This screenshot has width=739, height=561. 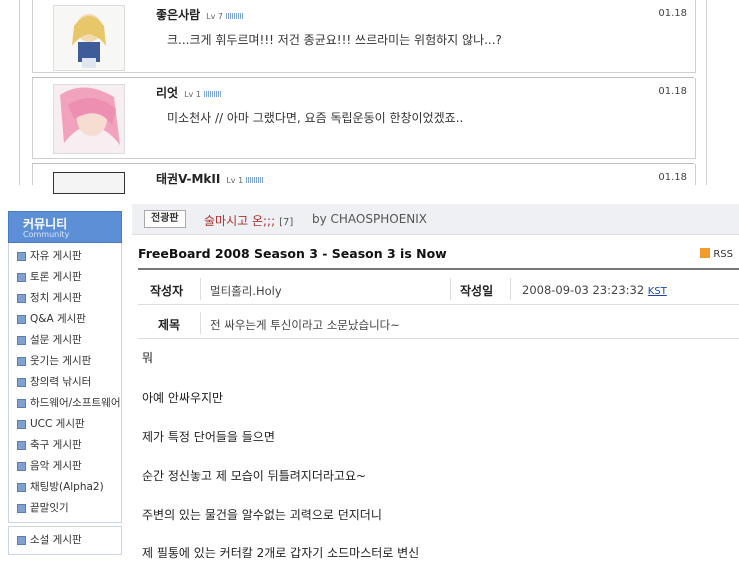 What do you see at coordinates (65, 227) in the screenshot?
I see `sidebar-header: 커뮤니티 Community` at bounding box center [65, 227].